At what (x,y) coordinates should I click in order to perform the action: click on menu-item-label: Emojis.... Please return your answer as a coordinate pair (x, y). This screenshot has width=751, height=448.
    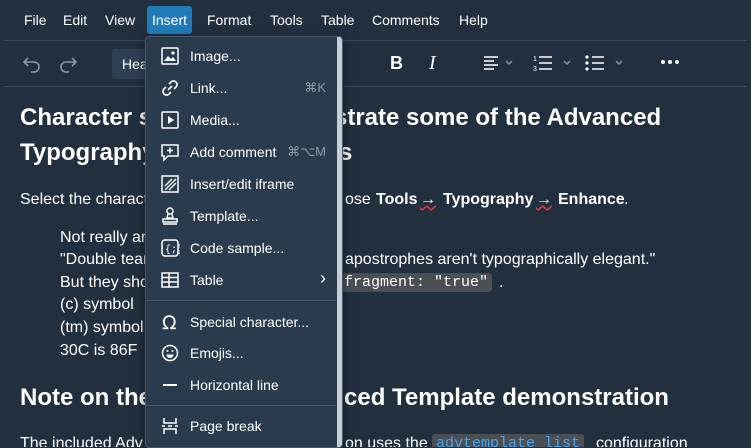
    Looking at the image, I should click on (217, 353).